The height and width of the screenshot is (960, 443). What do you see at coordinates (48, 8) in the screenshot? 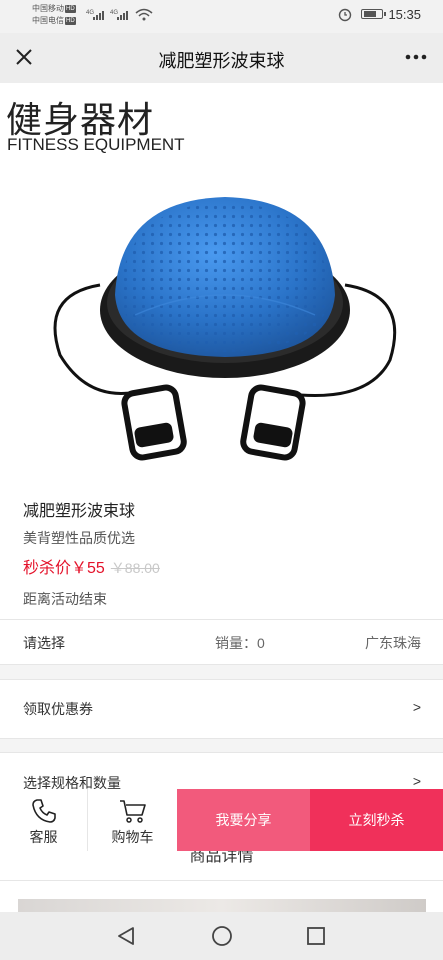
I see `carrier-1-label: 中国移动` at bounding box center [48, 8].